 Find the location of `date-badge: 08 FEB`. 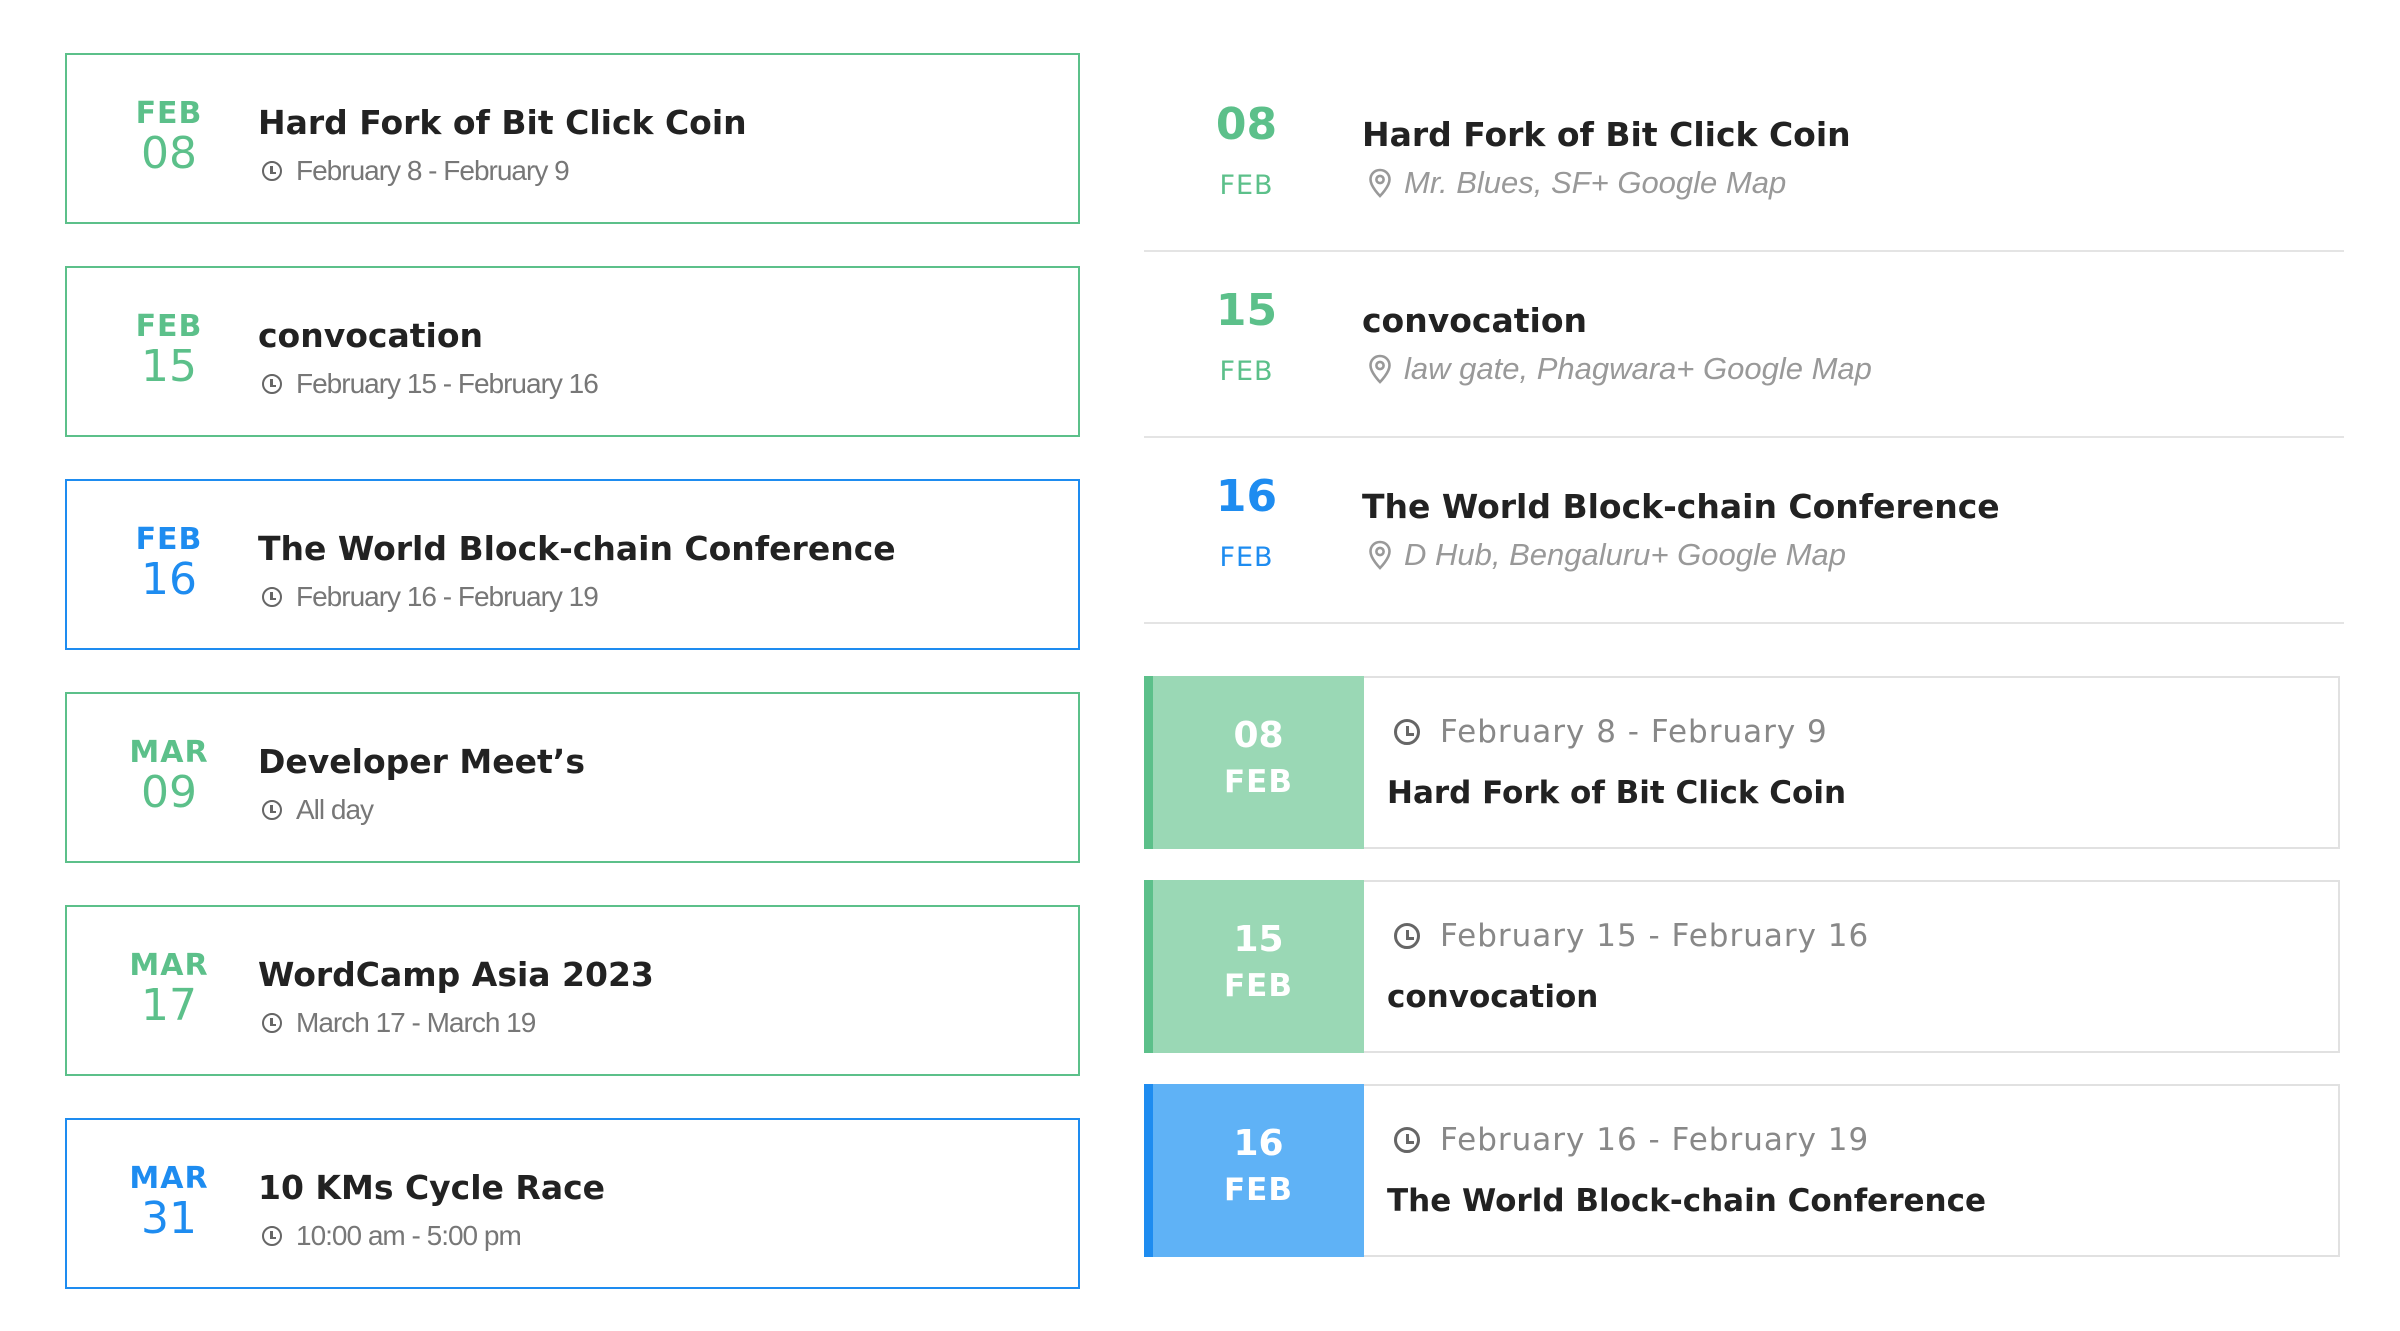

date-badge: 08 FEB is located at coordinates (1254, 762).